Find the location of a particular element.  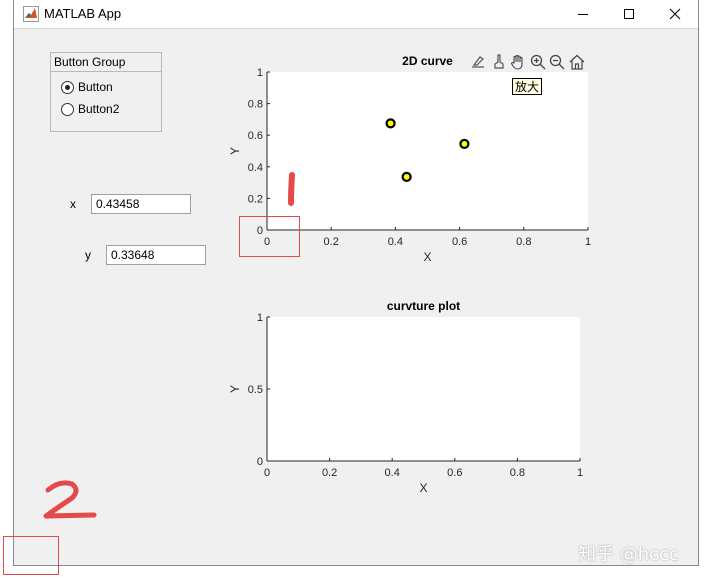

export-icon is located at coordinates (479, 62).